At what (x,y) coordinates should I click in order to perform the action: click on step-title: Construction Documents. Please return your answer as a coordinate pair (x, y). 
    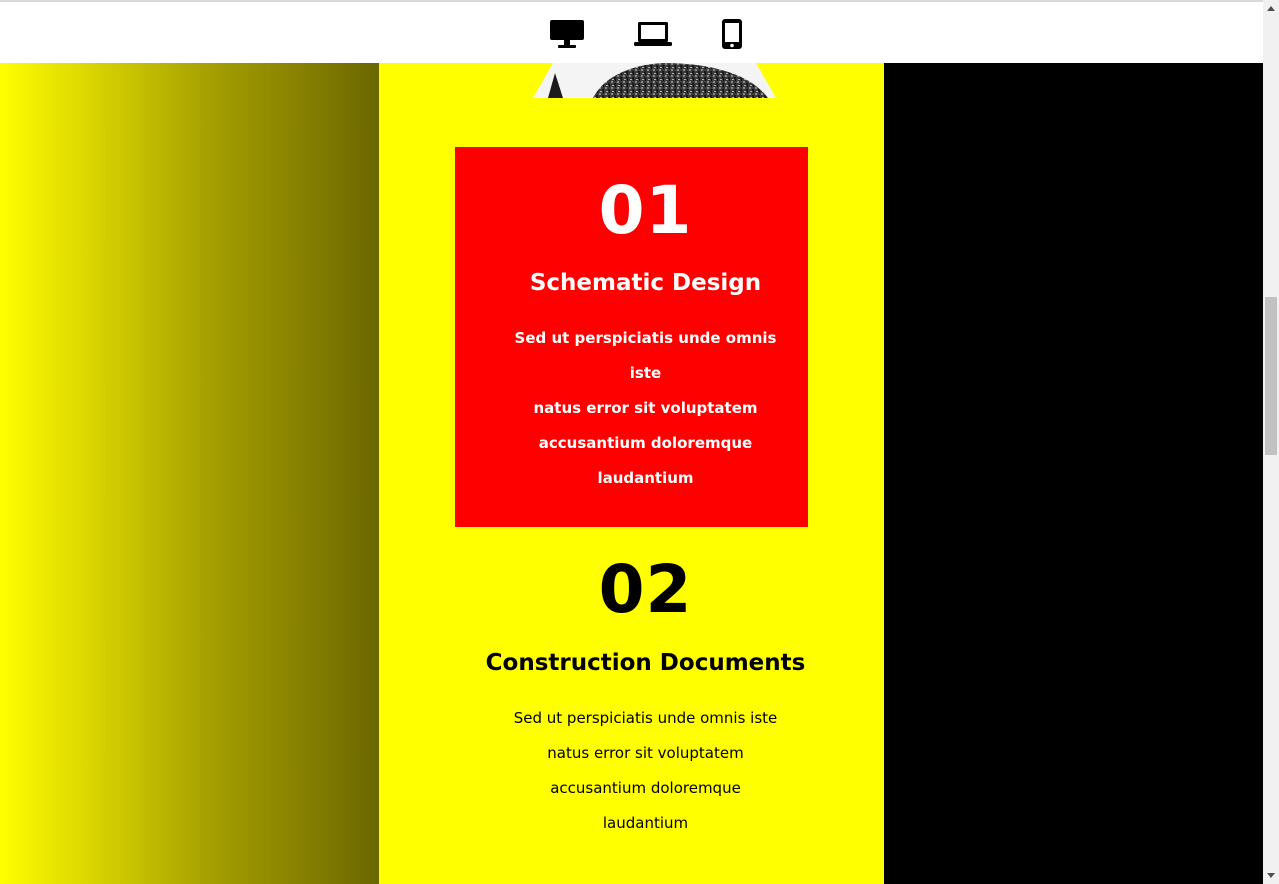
    Looking at the image, I should click on (645, 663).